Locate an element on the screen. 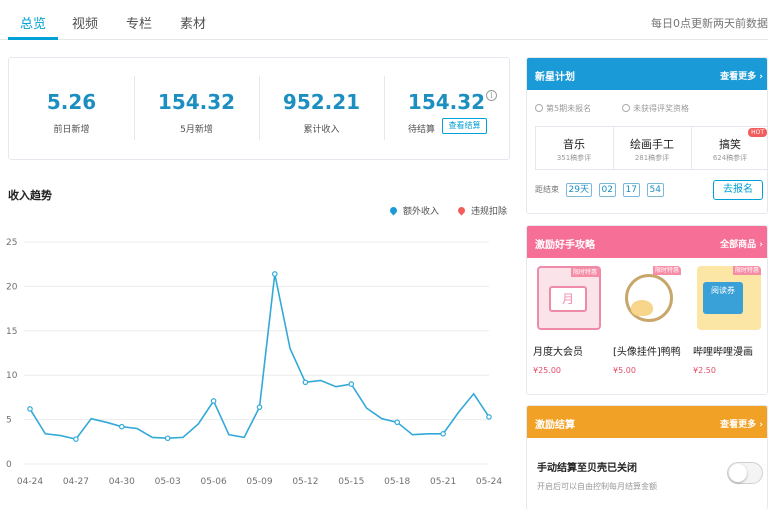  trend-title: 收入趋势 is located at coordinates (30, 195).